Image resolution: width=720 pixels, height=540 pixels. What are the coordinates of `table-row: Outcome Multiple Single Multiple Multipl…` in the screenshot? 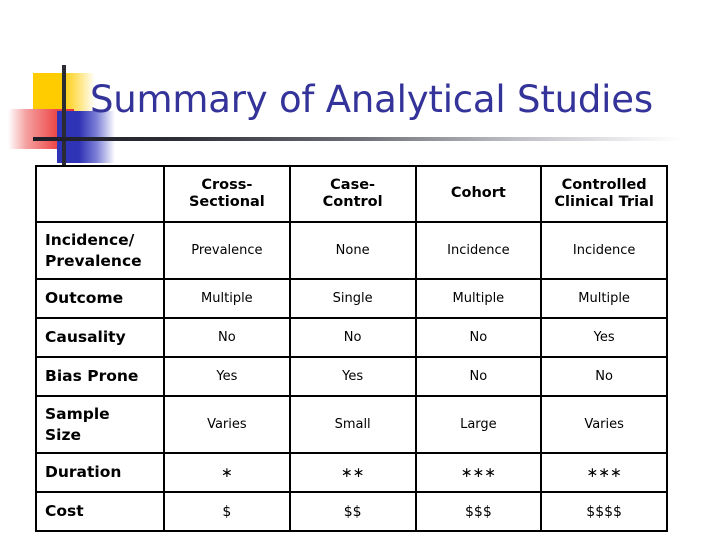 It's located at (351, 298).